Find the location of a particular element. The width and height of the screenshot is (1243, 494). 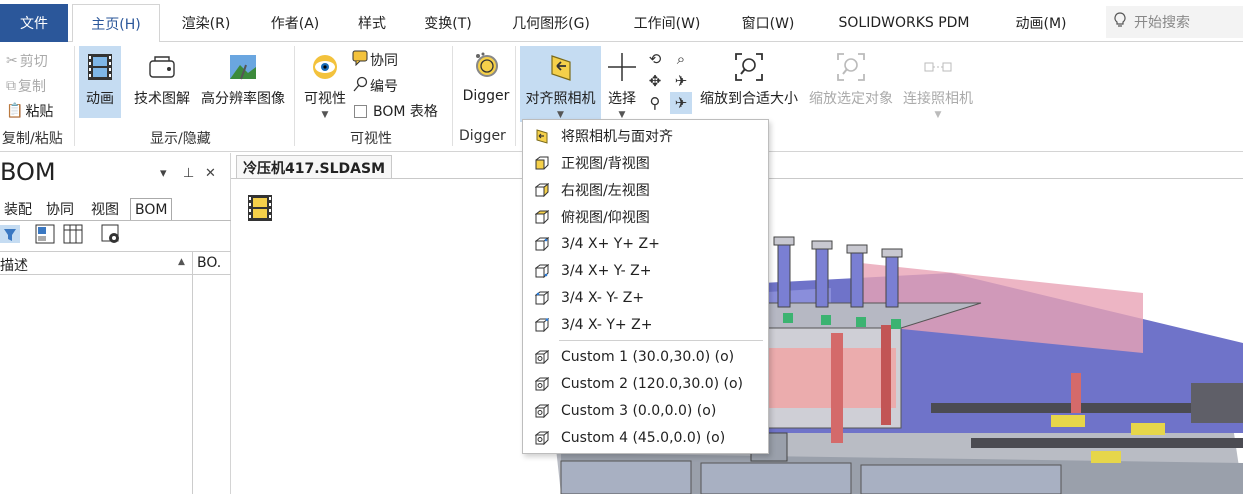

bom-table-icon is located at coordinates (74, 235).